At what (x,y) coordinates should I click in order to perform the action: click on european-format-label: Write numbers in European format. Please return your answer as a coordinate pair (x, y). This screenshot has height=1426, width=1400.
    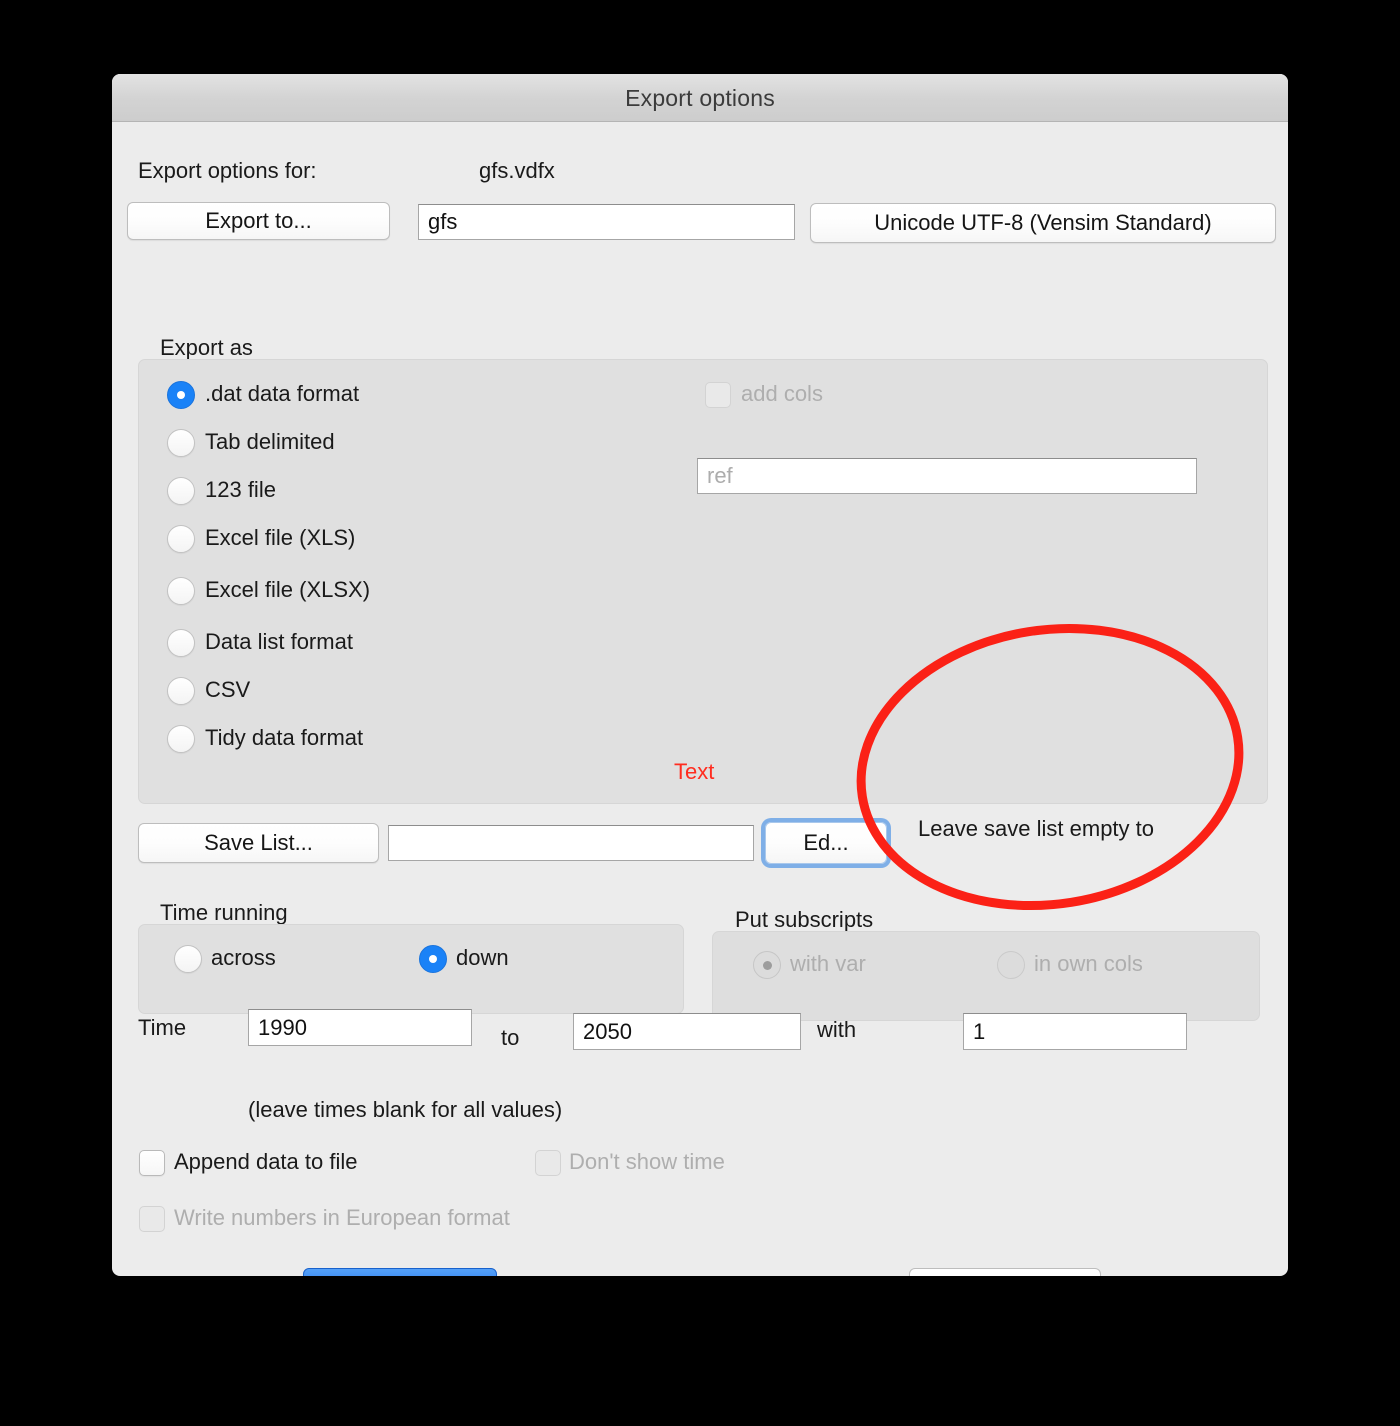
    Looking at the image, I should click on (342, 1217).